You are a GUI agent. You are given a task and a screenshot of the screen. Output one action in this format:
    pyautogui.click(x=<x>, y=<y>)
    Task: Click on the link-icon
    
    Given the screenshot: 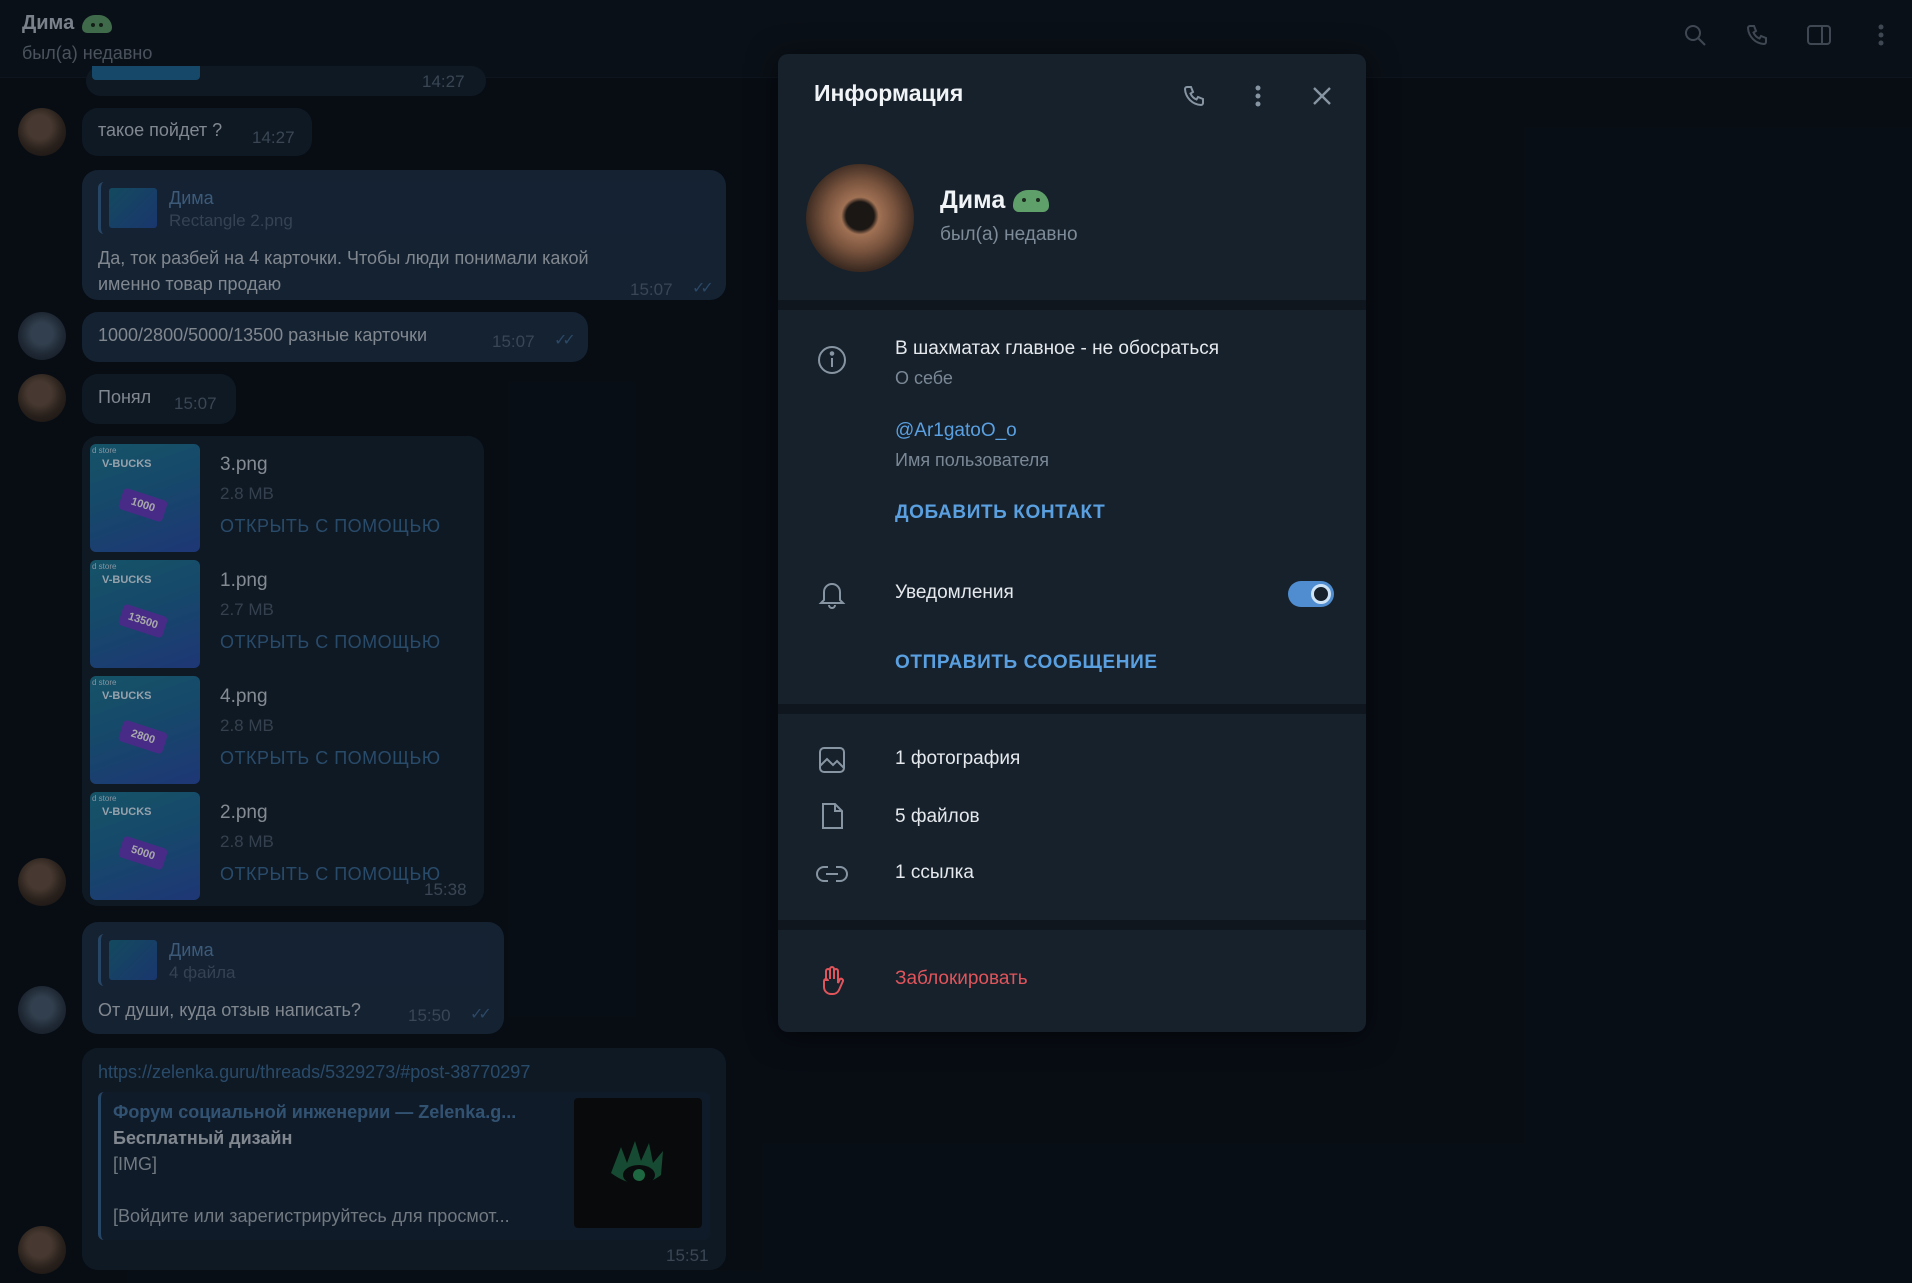 What is the action you would take?
    pyautogui.click(x=832, y=874)
    